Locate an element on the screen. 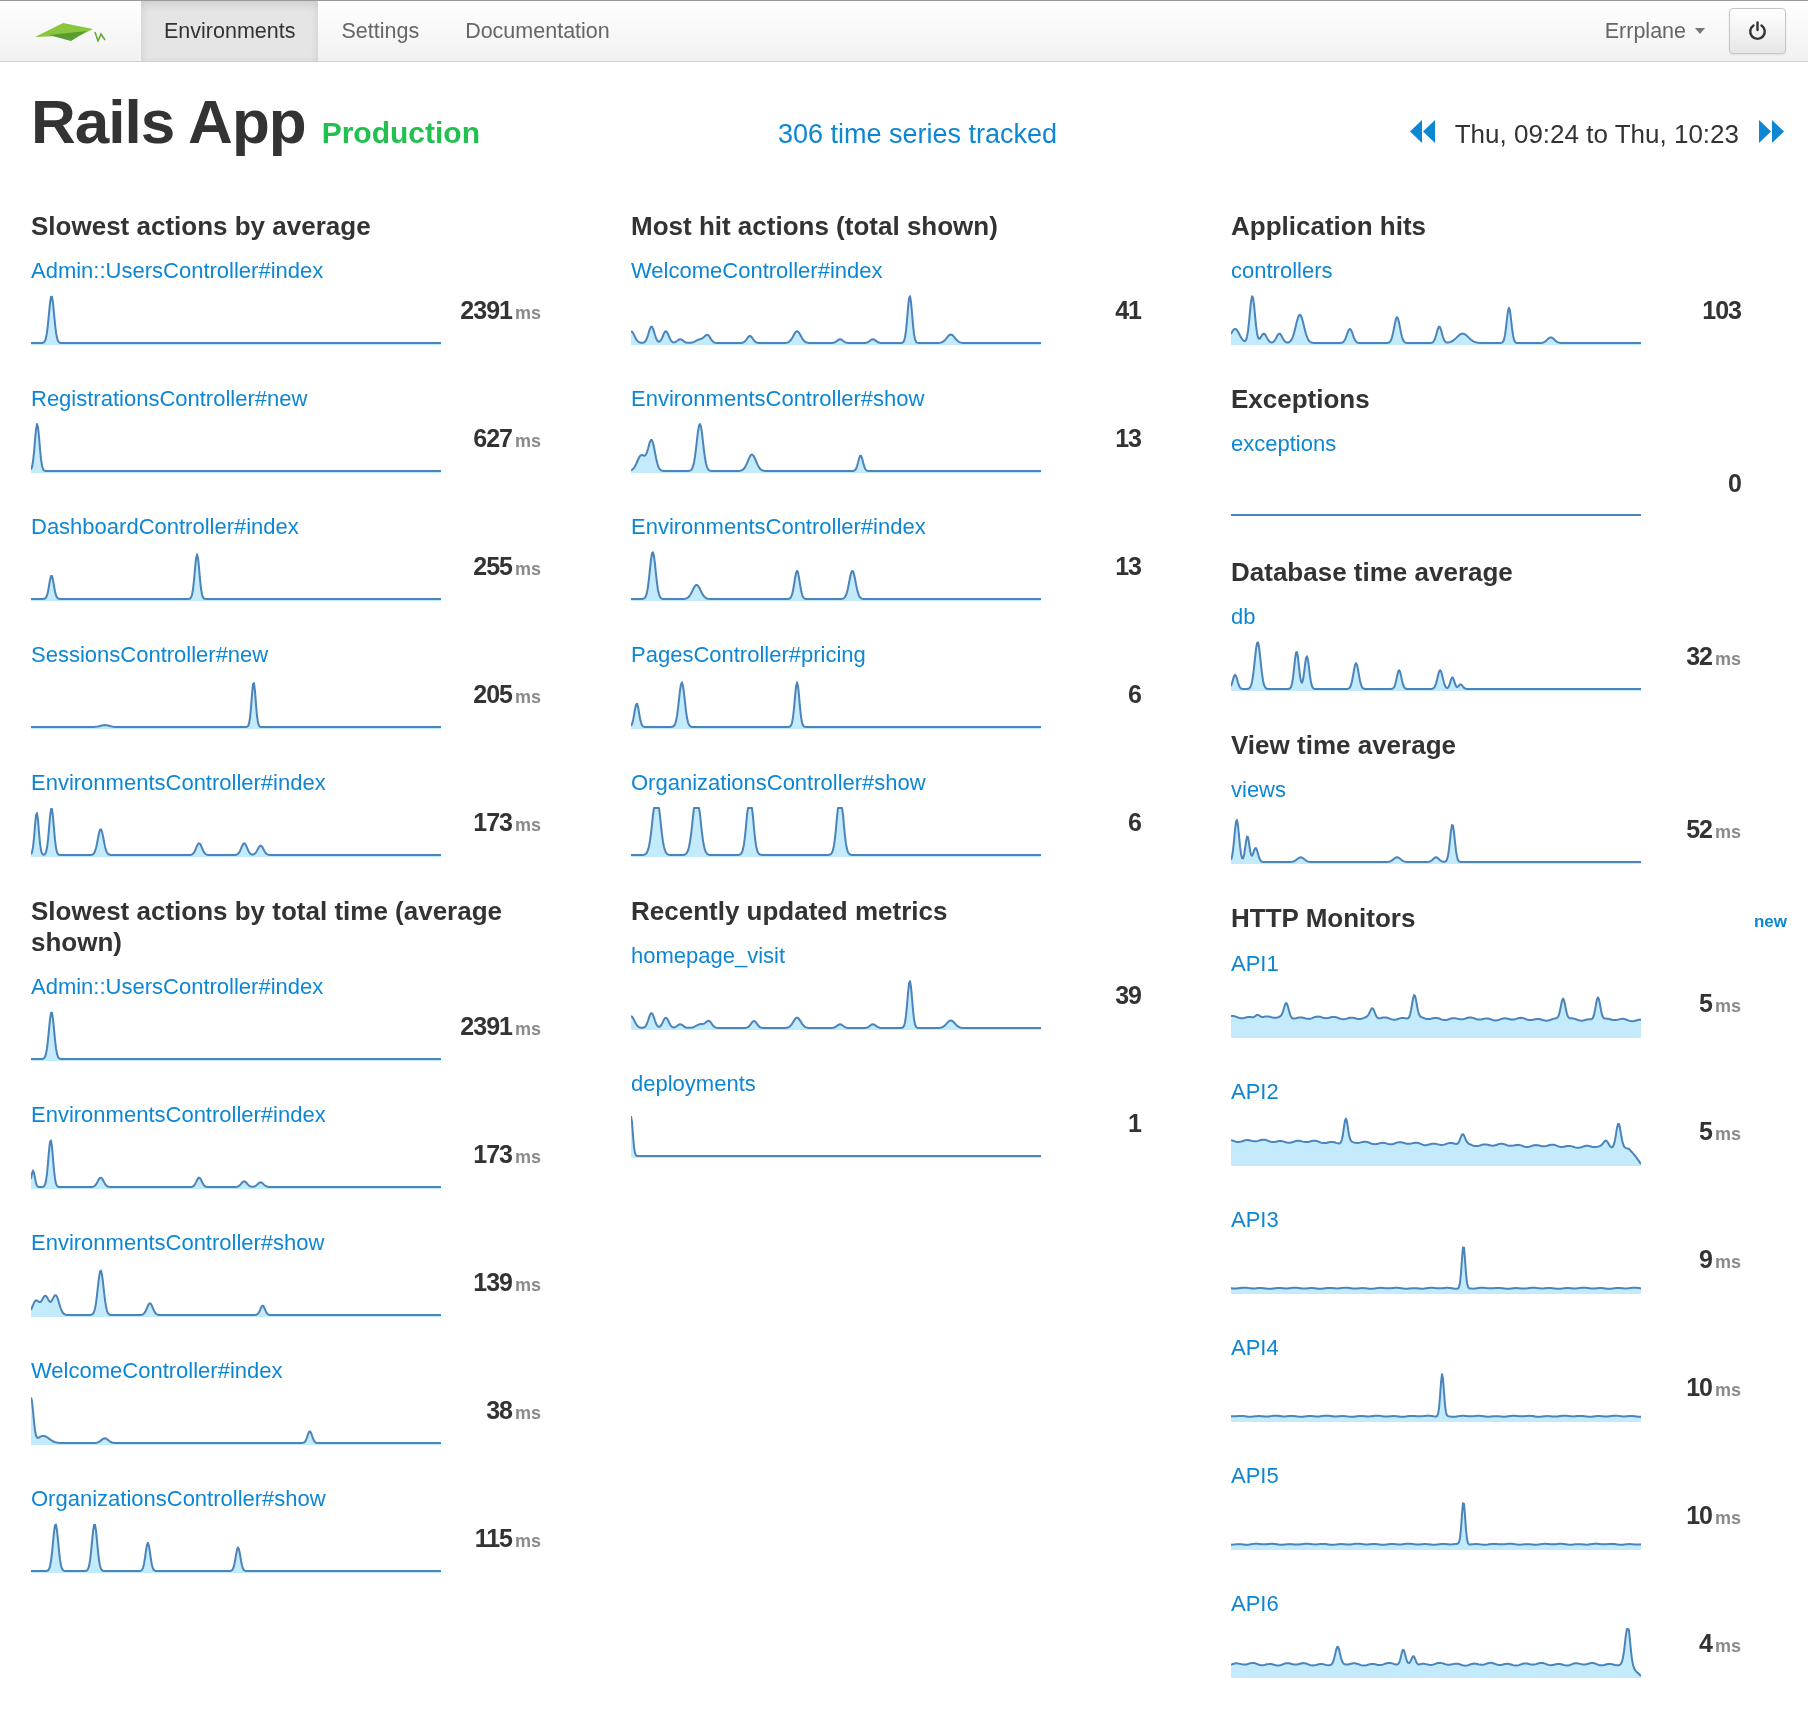 This screenshot has width=1808, height=1724. section-title: Database time average is located at coordinates (1372, 572).